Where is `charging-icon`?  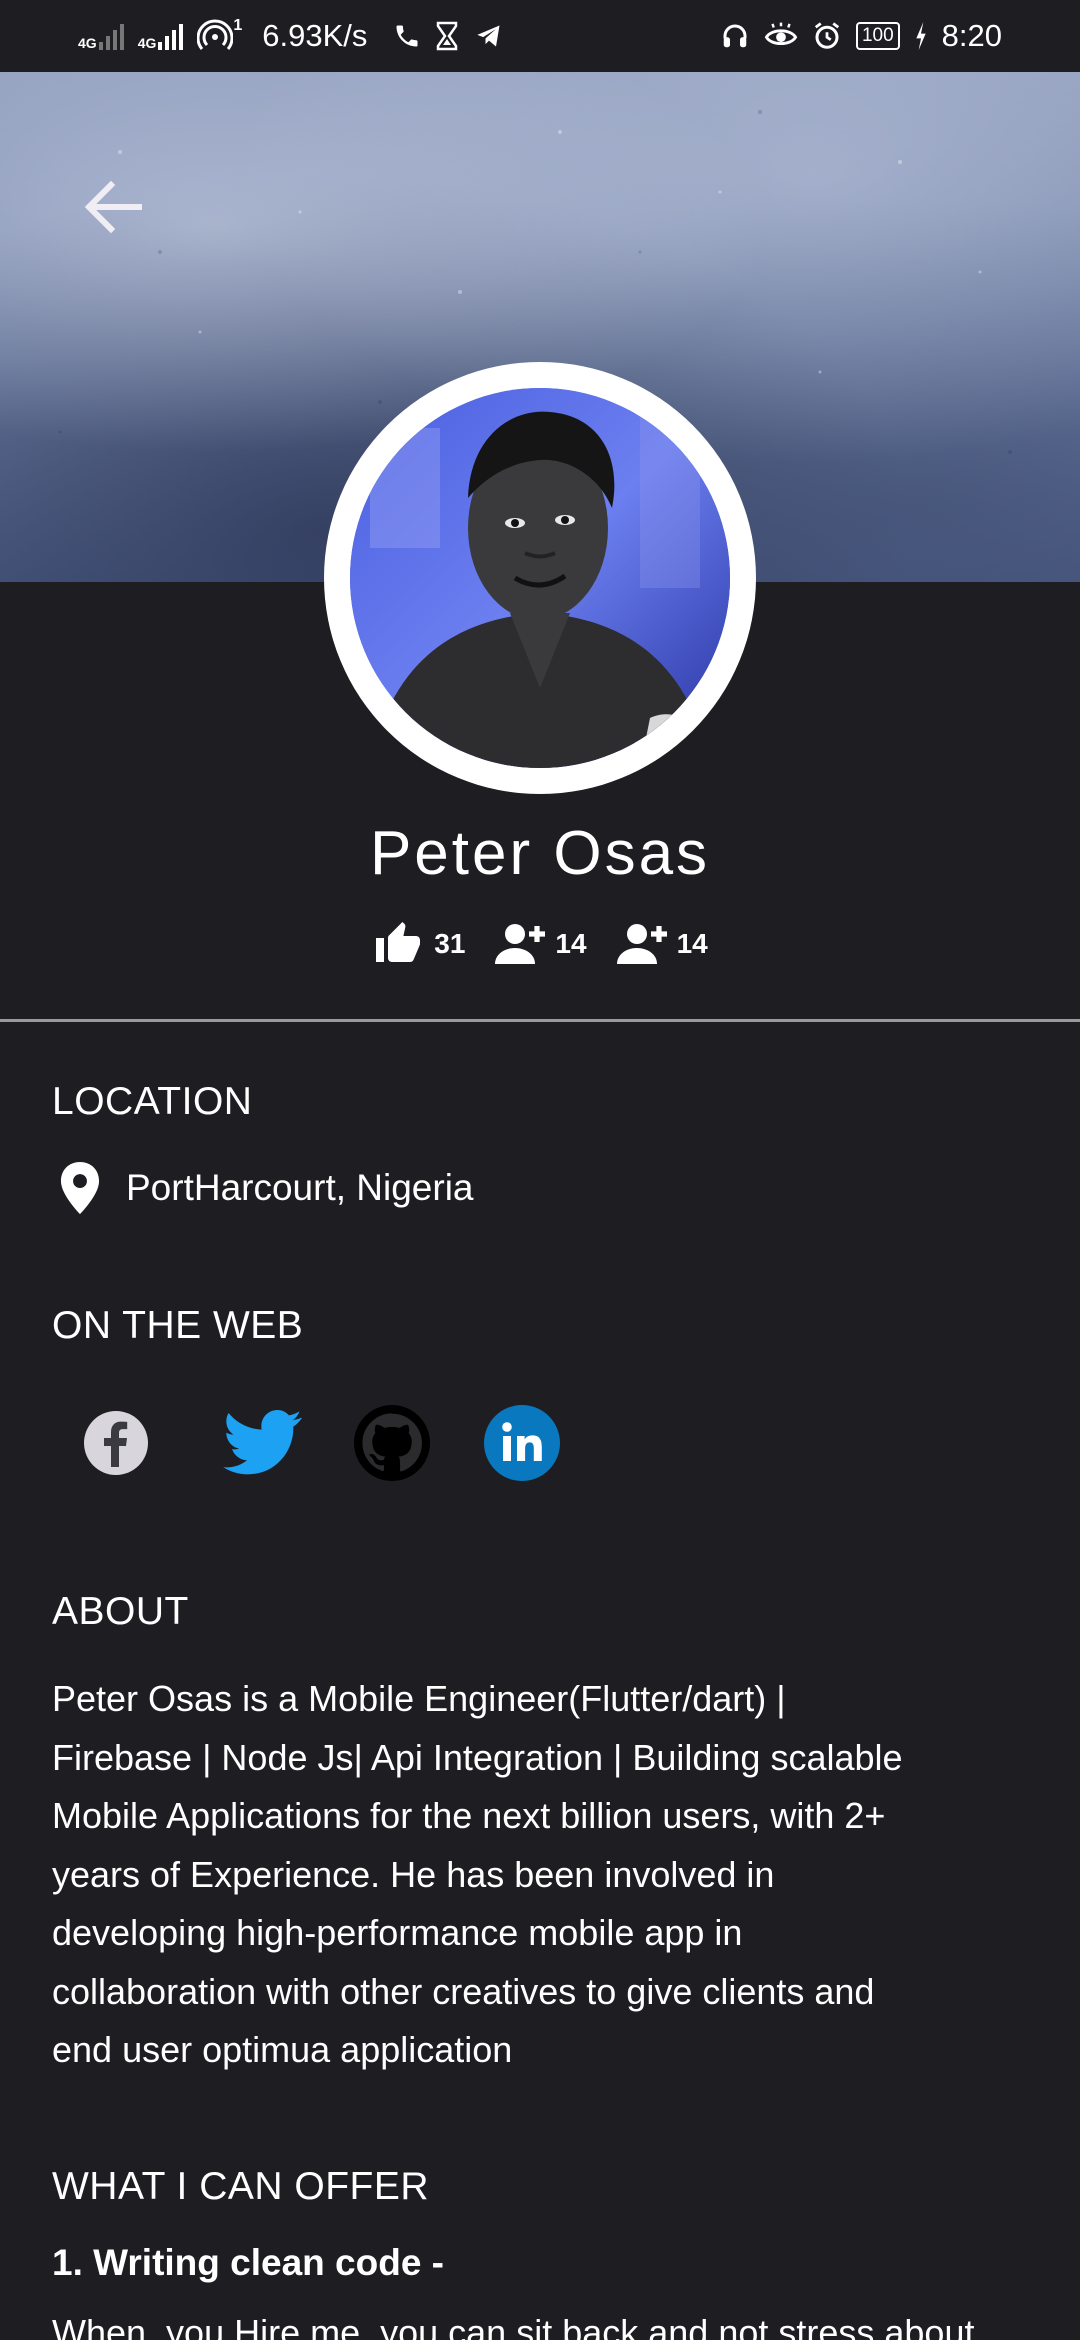
charging-icon is located at coordinates (920, 36).